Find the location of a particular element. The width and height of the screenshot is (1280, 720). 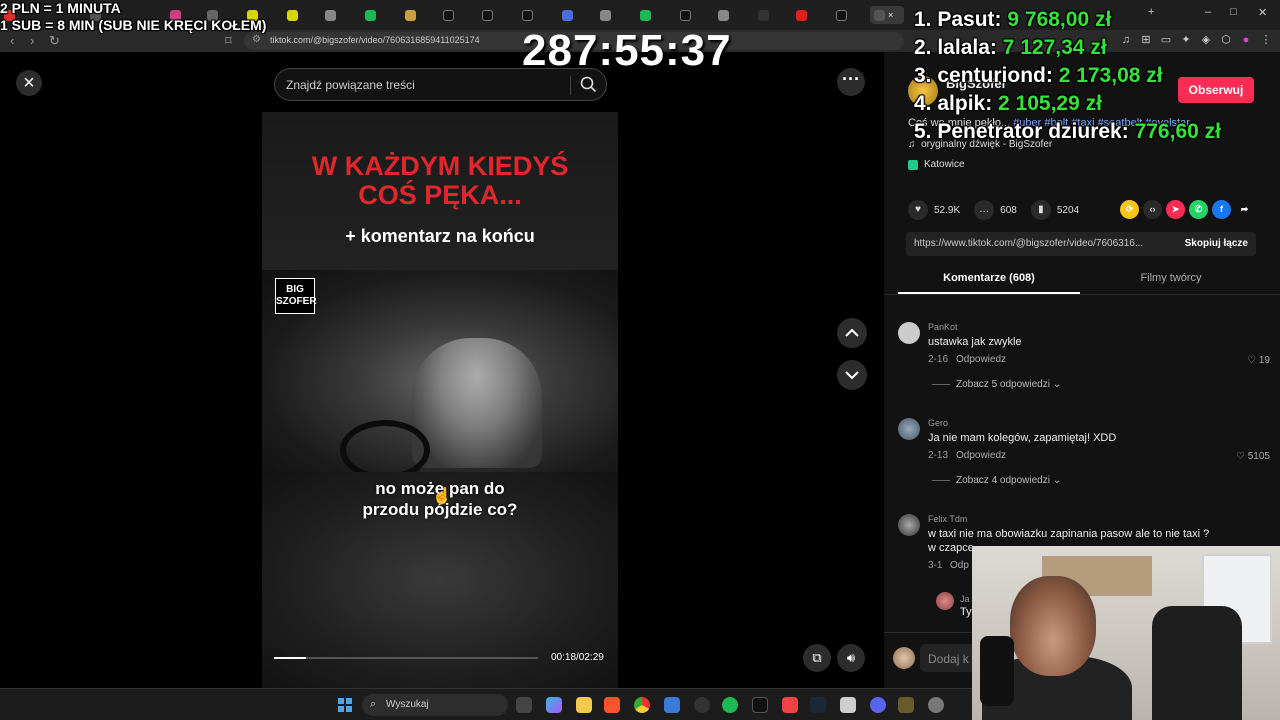

steering-wheel is located at coordinates (385, 450).